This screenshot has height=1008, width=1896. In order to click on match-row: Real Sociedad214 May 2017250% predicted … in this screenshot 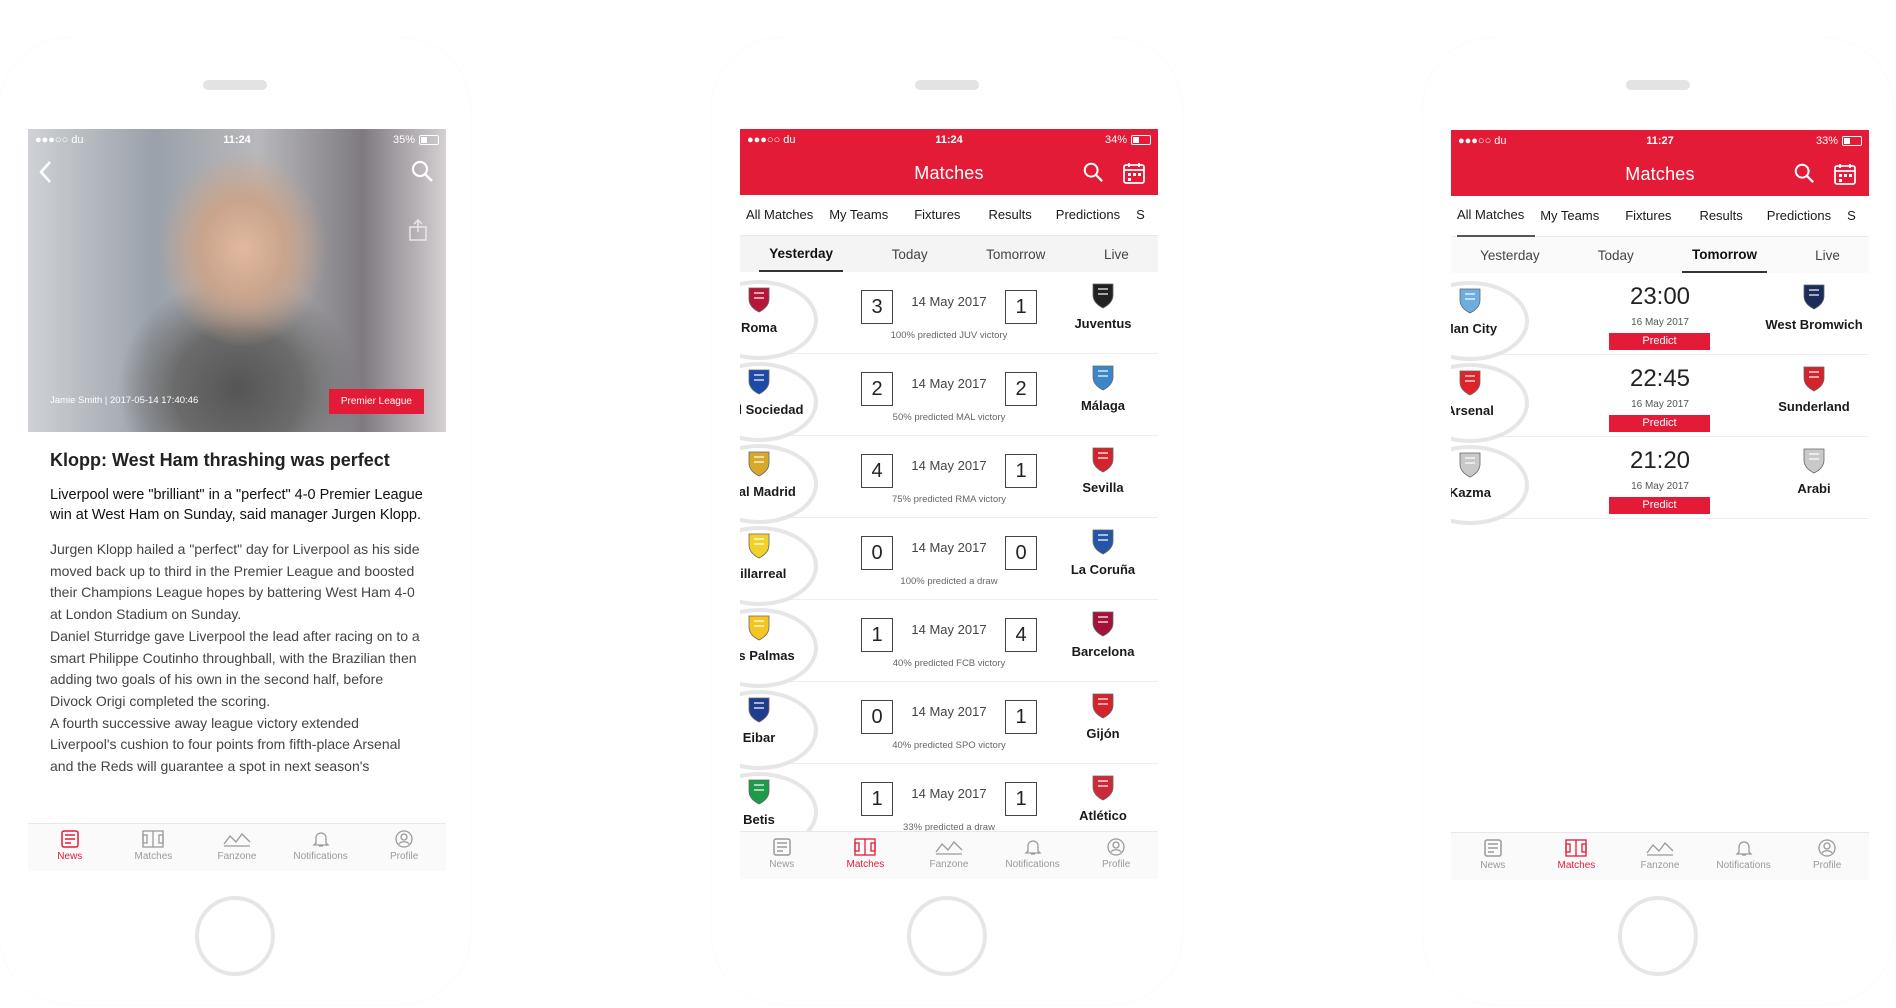, I will do `click(949, 398)`.